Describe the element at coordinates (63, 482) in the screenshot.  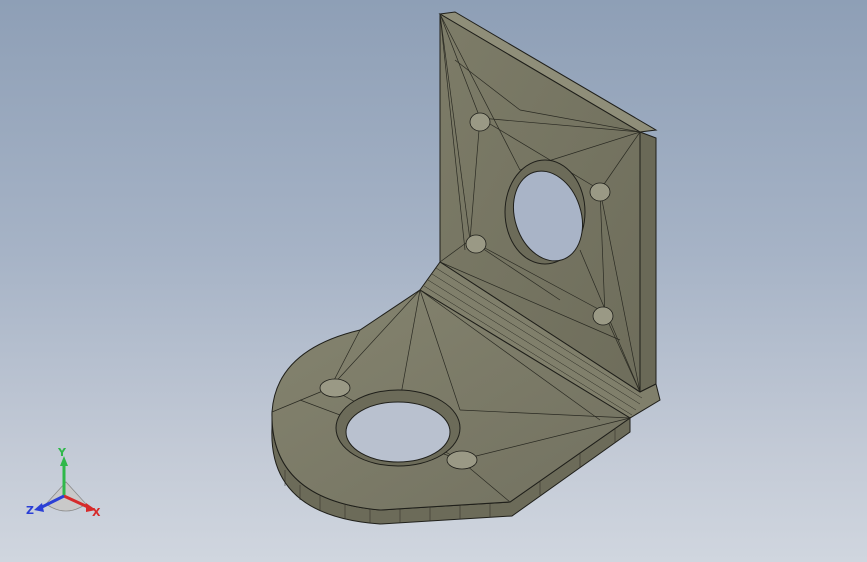
I see `triad-graphic: Y Z X` at that location.